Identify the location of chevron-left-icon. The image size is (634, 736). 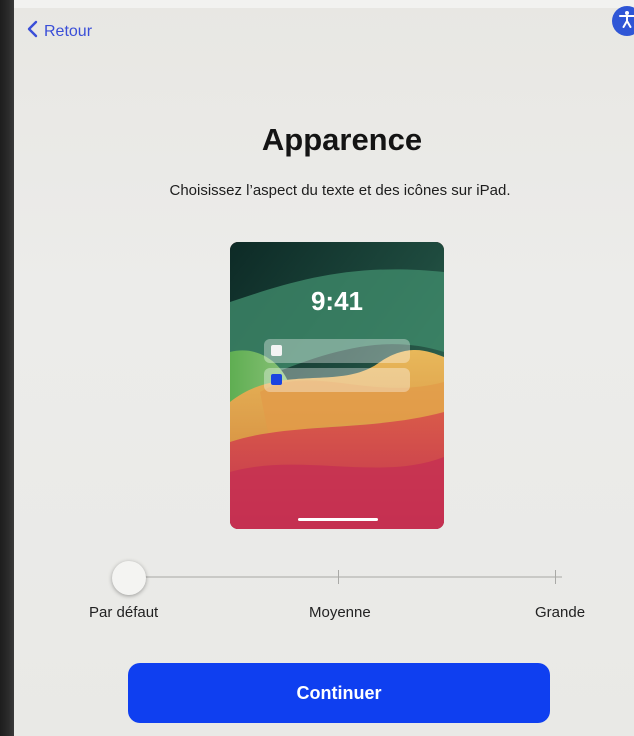
(32, 31).